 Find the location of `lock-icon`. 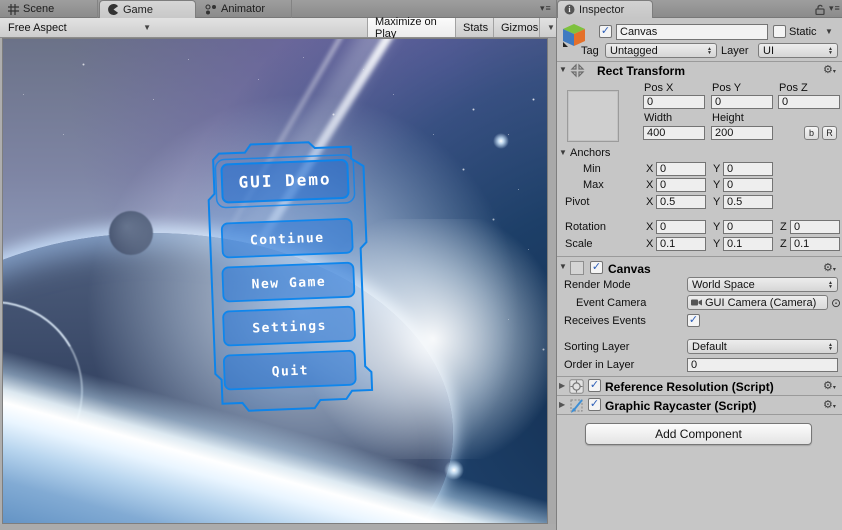

lock-icon is located at coordinates (820, 9).